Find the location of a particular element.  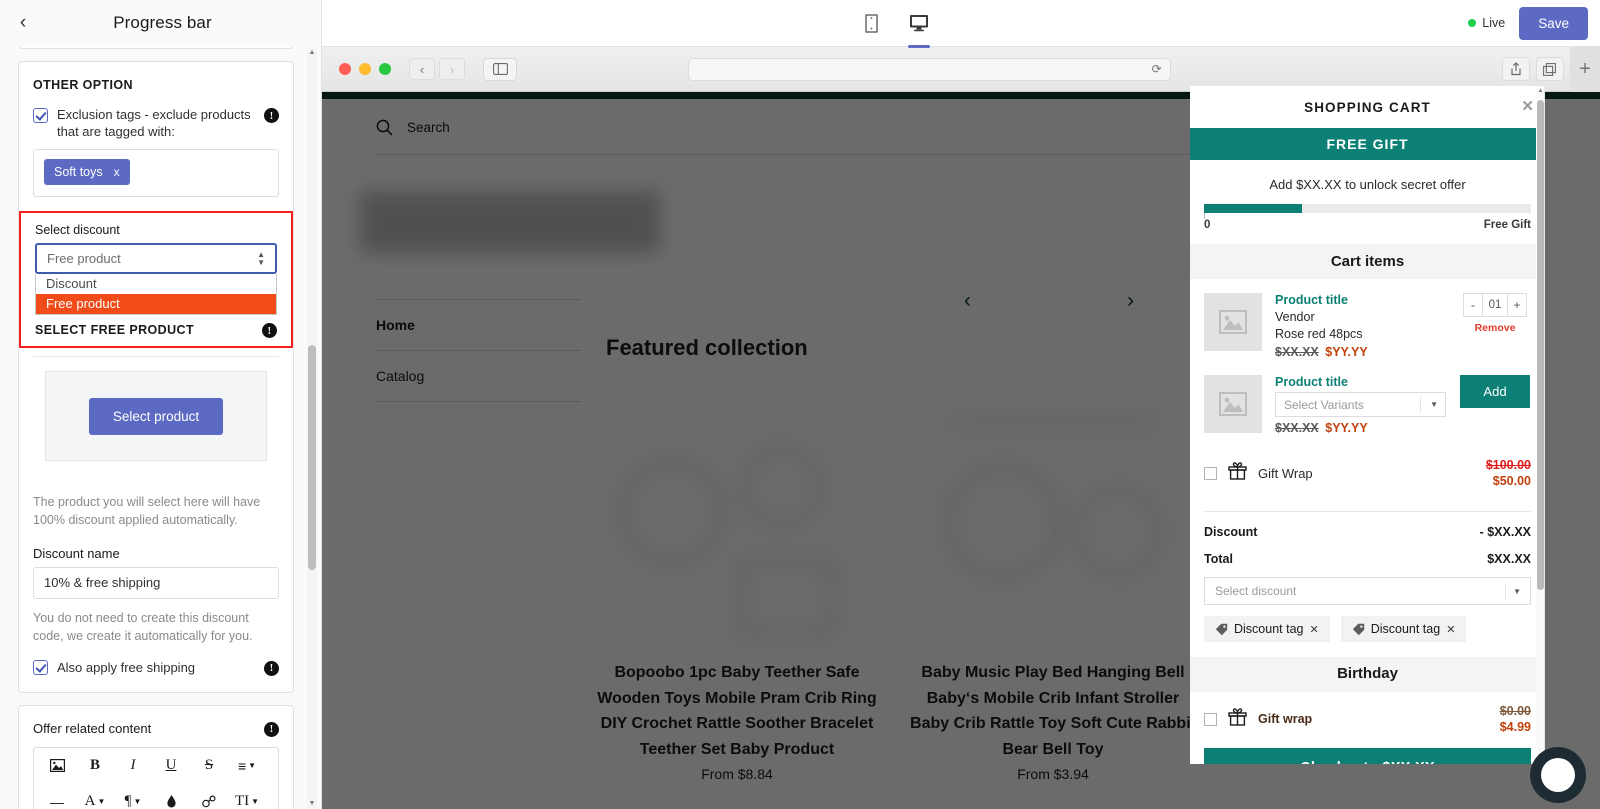

product-picker: Select product is located at coordinates (156, 415).